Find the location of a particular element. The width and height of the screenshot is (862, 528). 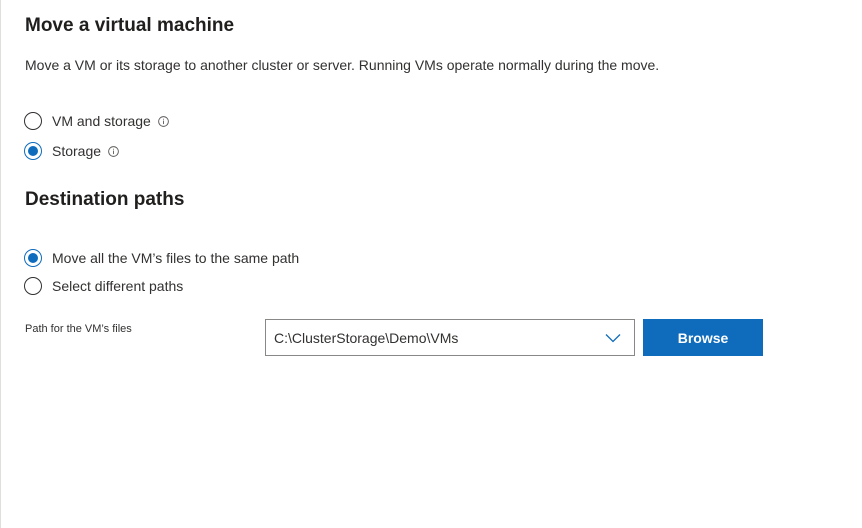

radio-label: VM and storage is located at coordinates (101, 121).